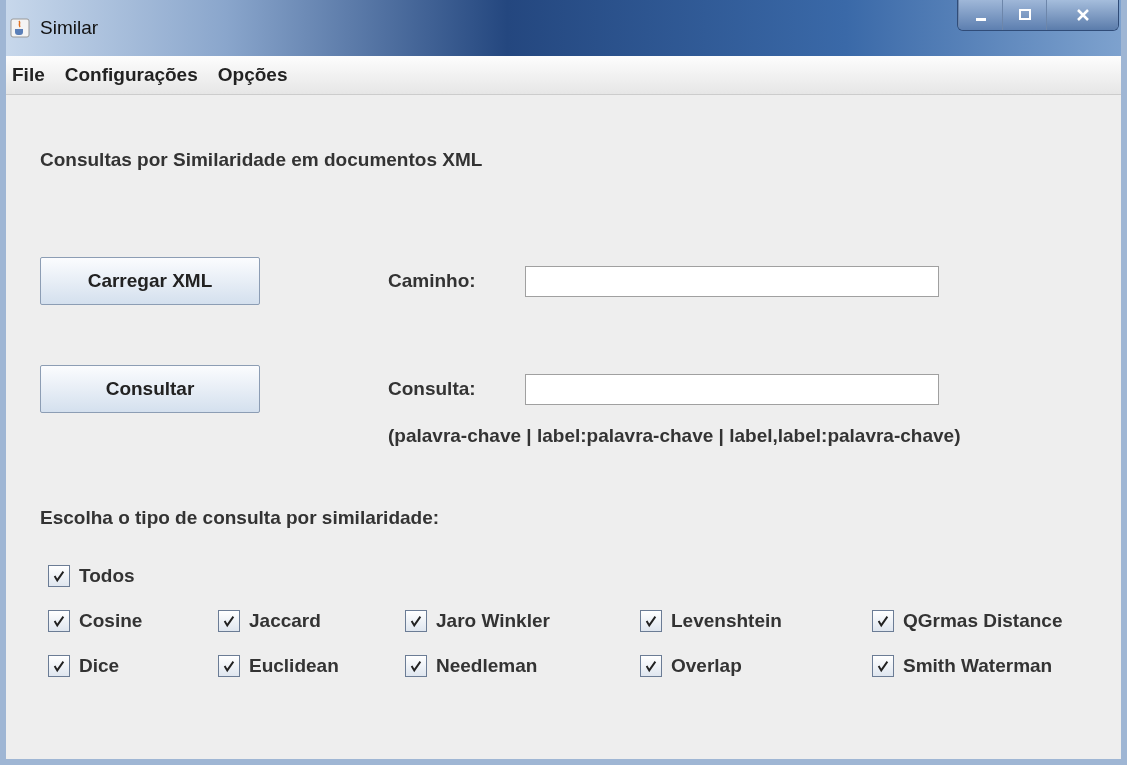 The height and width of the screenshot is (765, 1127). I want to click on checkbox: QGrmas Distance, so click(983, 620).